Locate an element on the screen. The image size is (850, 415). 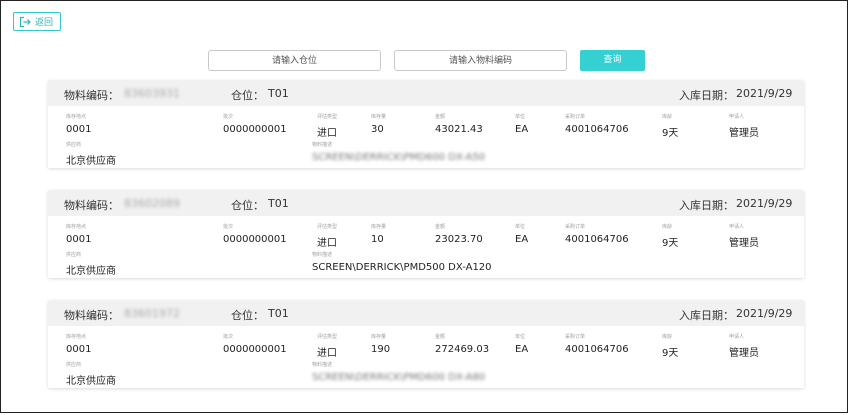
card-header: 物料编码： 83601972 仓位： T01 入库日期： 2021/9/29 is located at coordinates (426, 313).